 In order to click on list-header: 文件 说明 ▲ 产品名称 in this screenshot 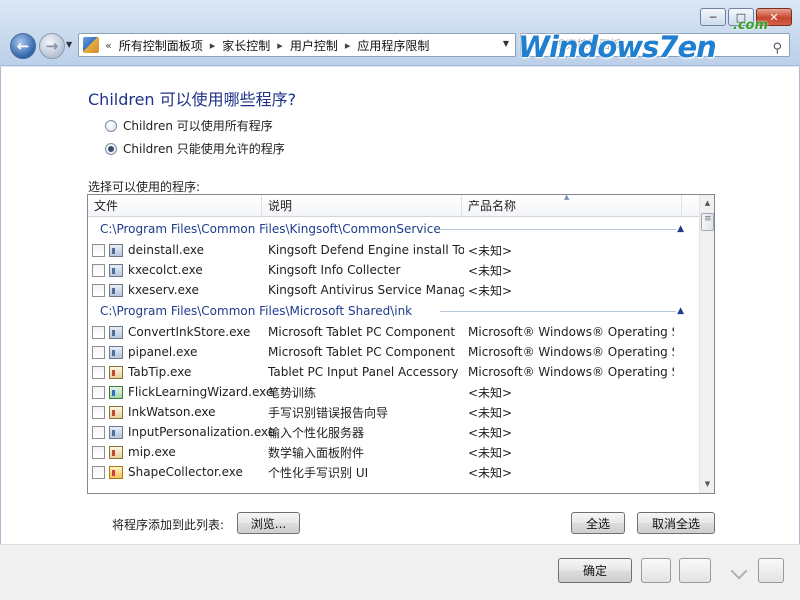, I will do `click(394, 206)`.